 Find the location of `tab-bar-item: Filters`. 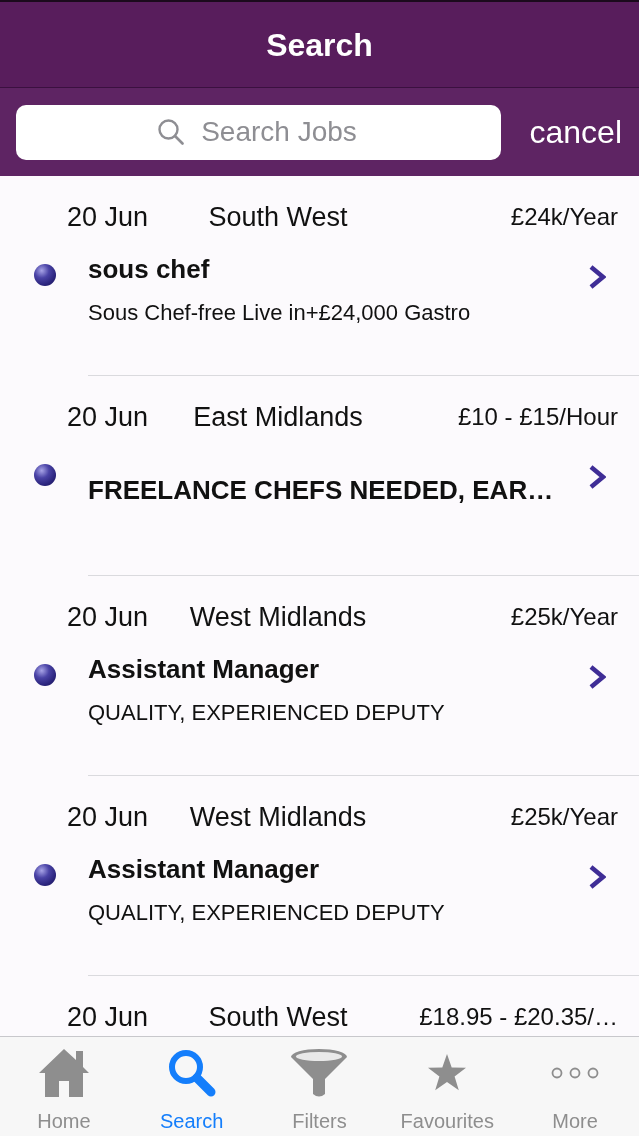

tab-bar-item: Filters is located at coordinates (319, 1086).